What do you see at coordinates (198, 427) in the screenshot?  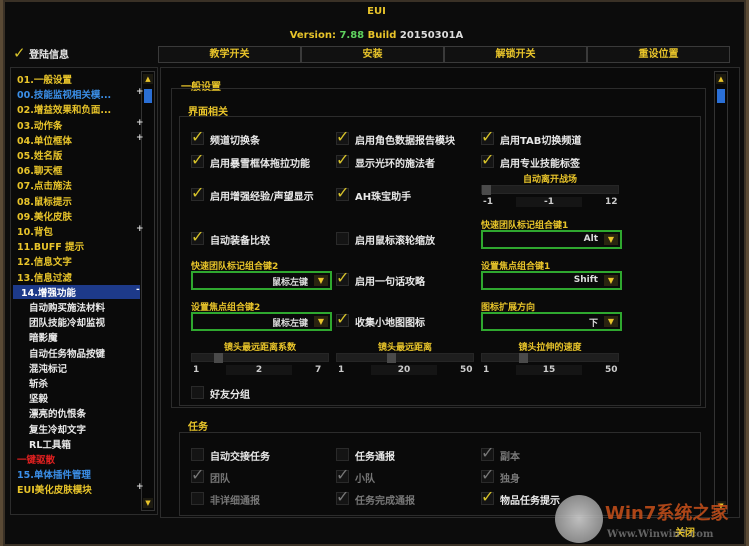 I see `quests-group-title: 任务` at bounding box center [198, 427].